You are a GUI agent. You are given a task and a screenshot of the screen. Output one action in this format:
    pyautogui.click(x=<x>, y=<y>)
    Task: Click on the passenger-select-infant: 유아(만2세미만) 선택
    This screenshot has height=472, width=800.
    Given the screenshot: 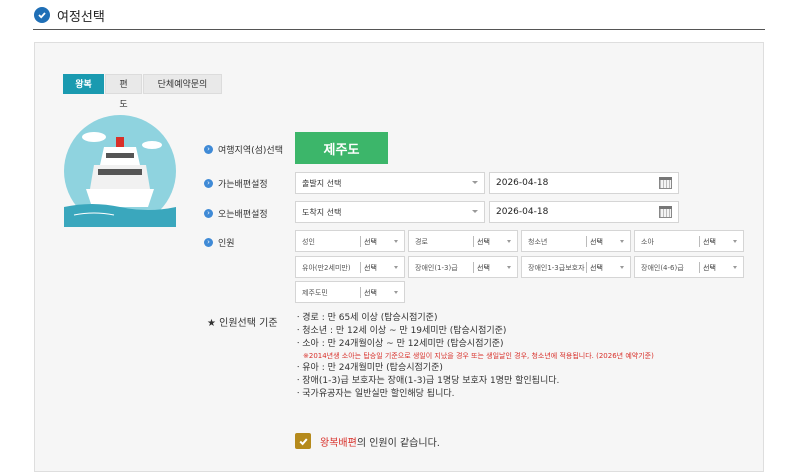 What is the action you would take?
    pyautogui.click(x=350, y=267)
    